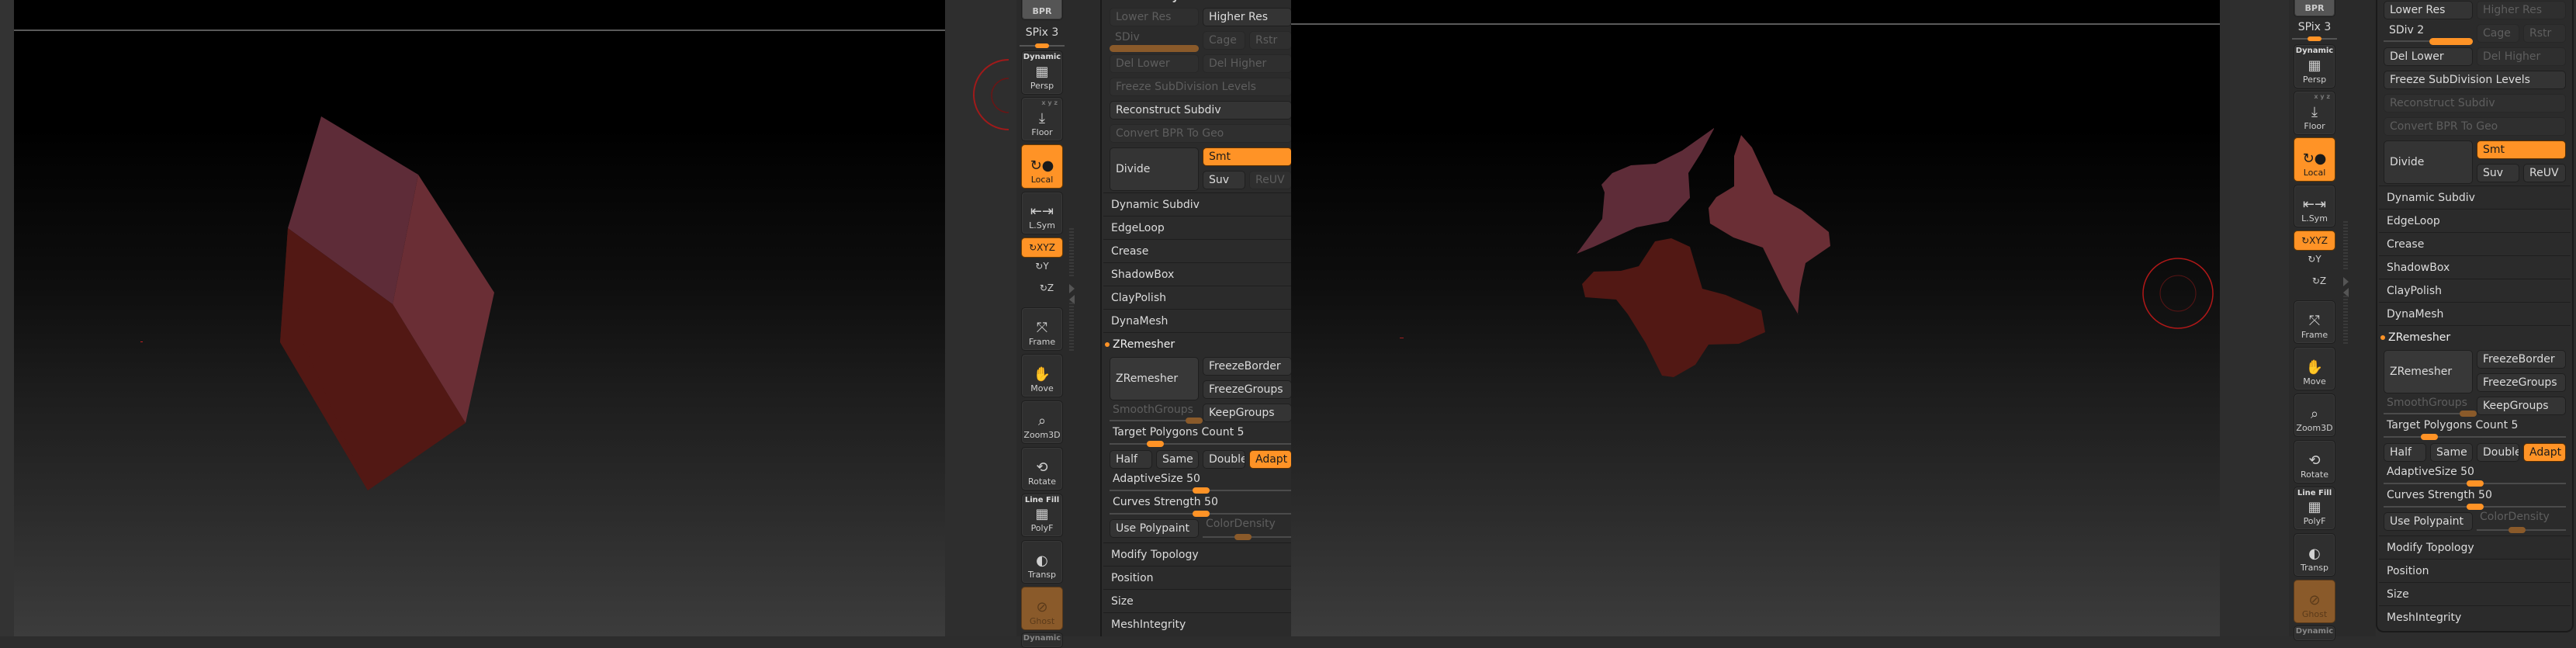 Image resolution: width=2576 pixels, height=648 pixels. Describe the element at coordinates (2475, 267) in the screenshot. I see `section-shadowbox: ShadowBox` at that location.